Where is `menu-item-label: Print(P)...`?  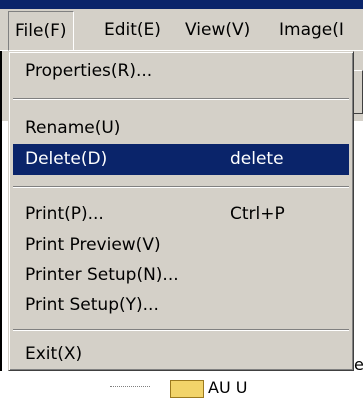 menu-item-label: Print(P)... is located at coordinates (64, 214).